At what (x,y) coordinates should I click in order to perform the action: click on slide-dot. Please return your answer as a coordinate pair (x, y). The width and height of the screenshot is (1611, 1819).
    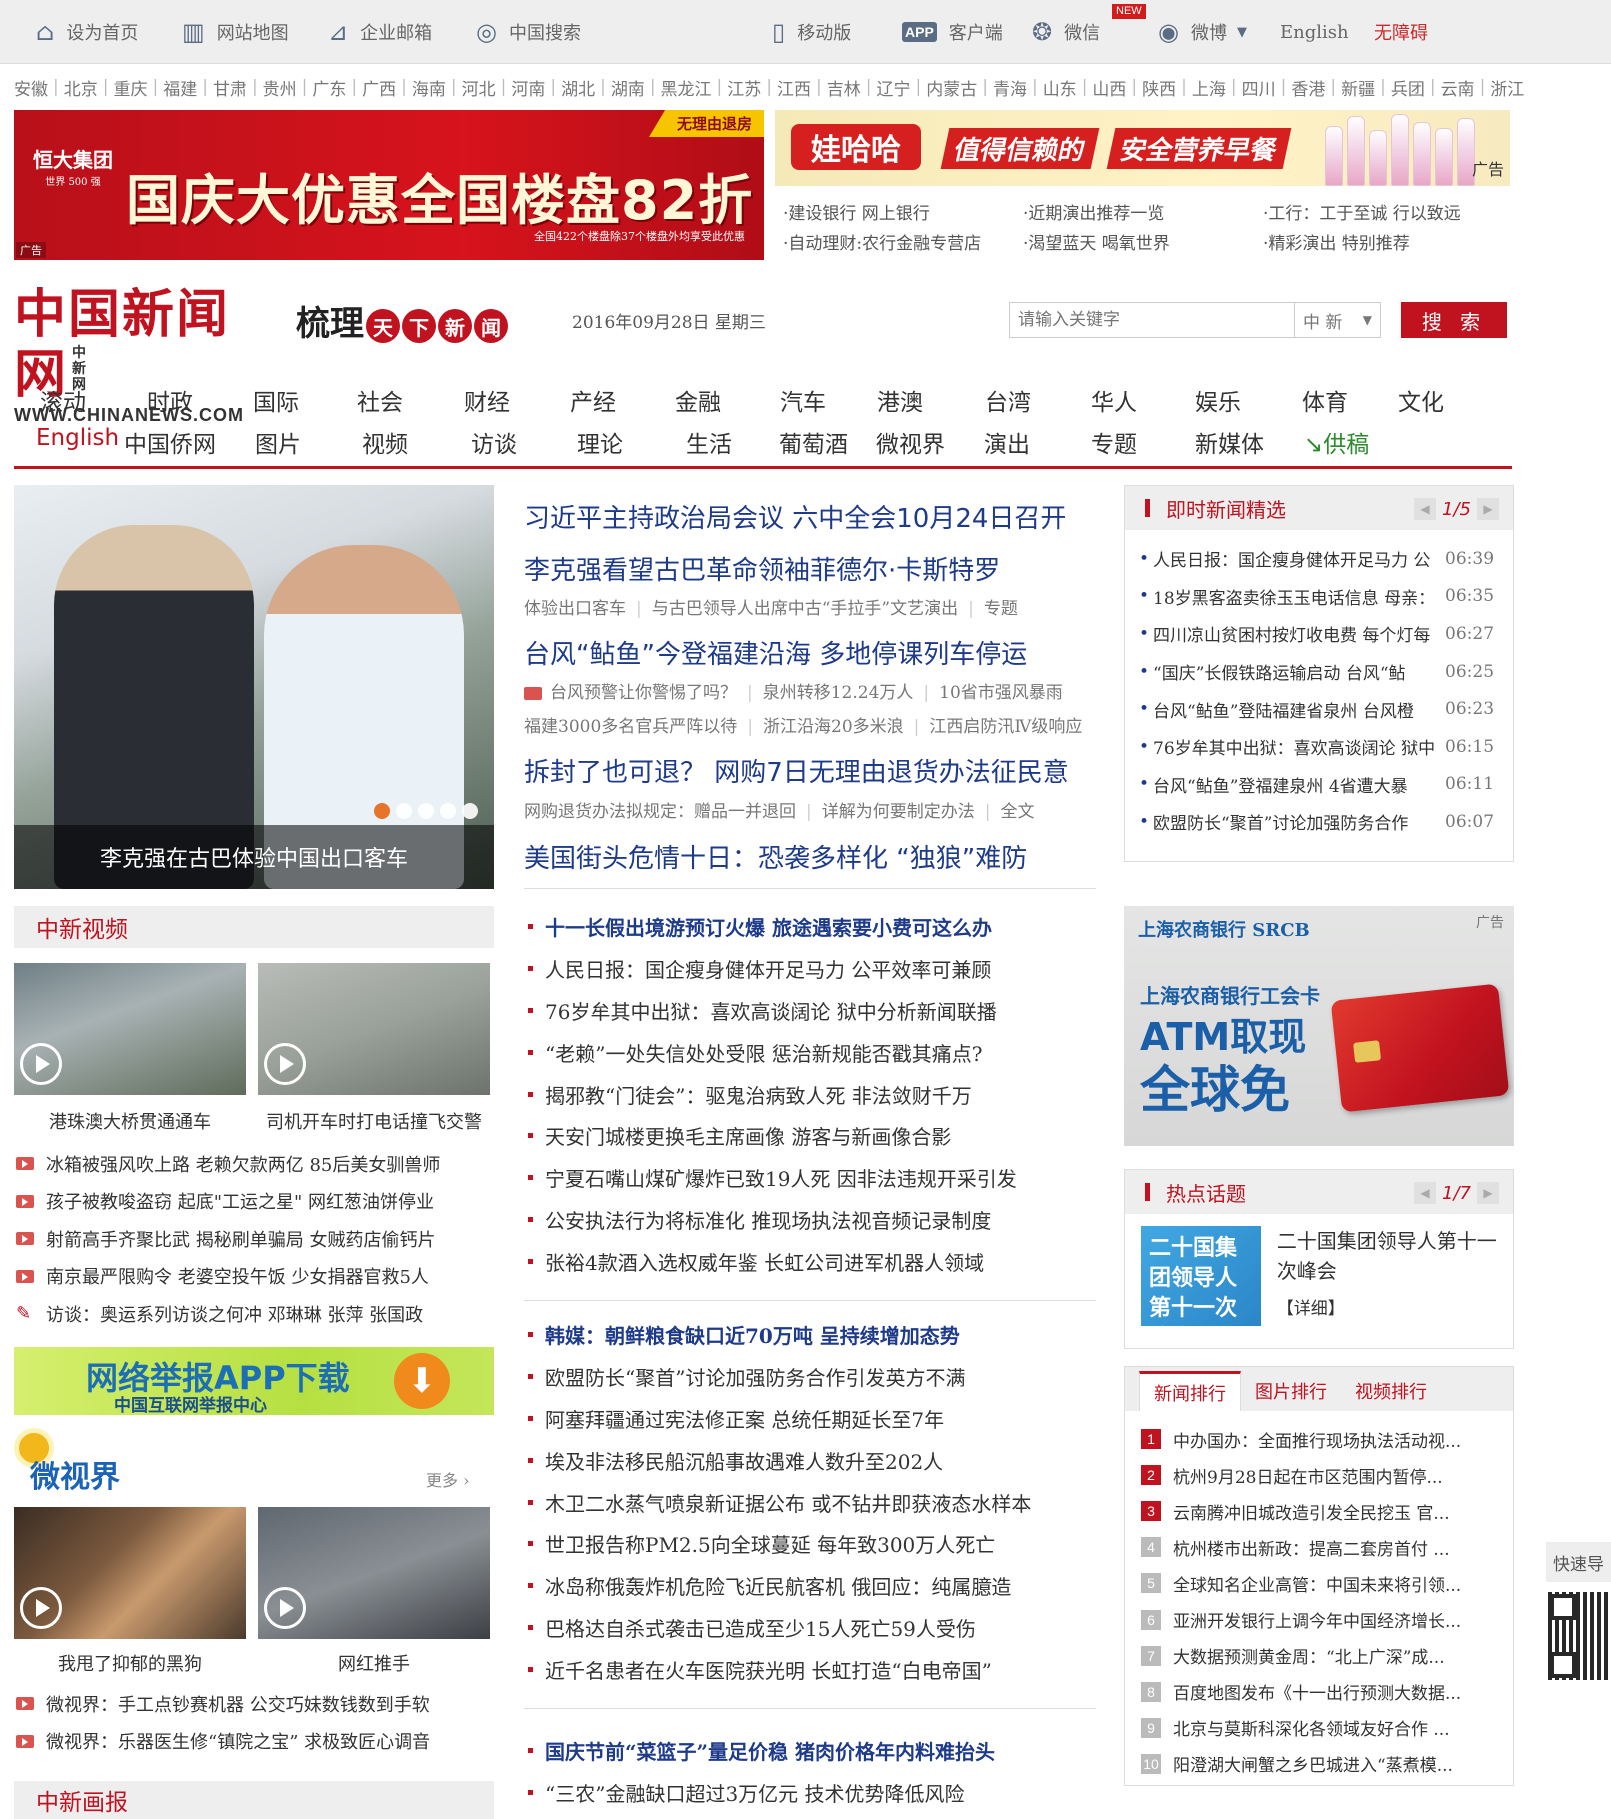
    Looking at the image, I should click on (426, 811).